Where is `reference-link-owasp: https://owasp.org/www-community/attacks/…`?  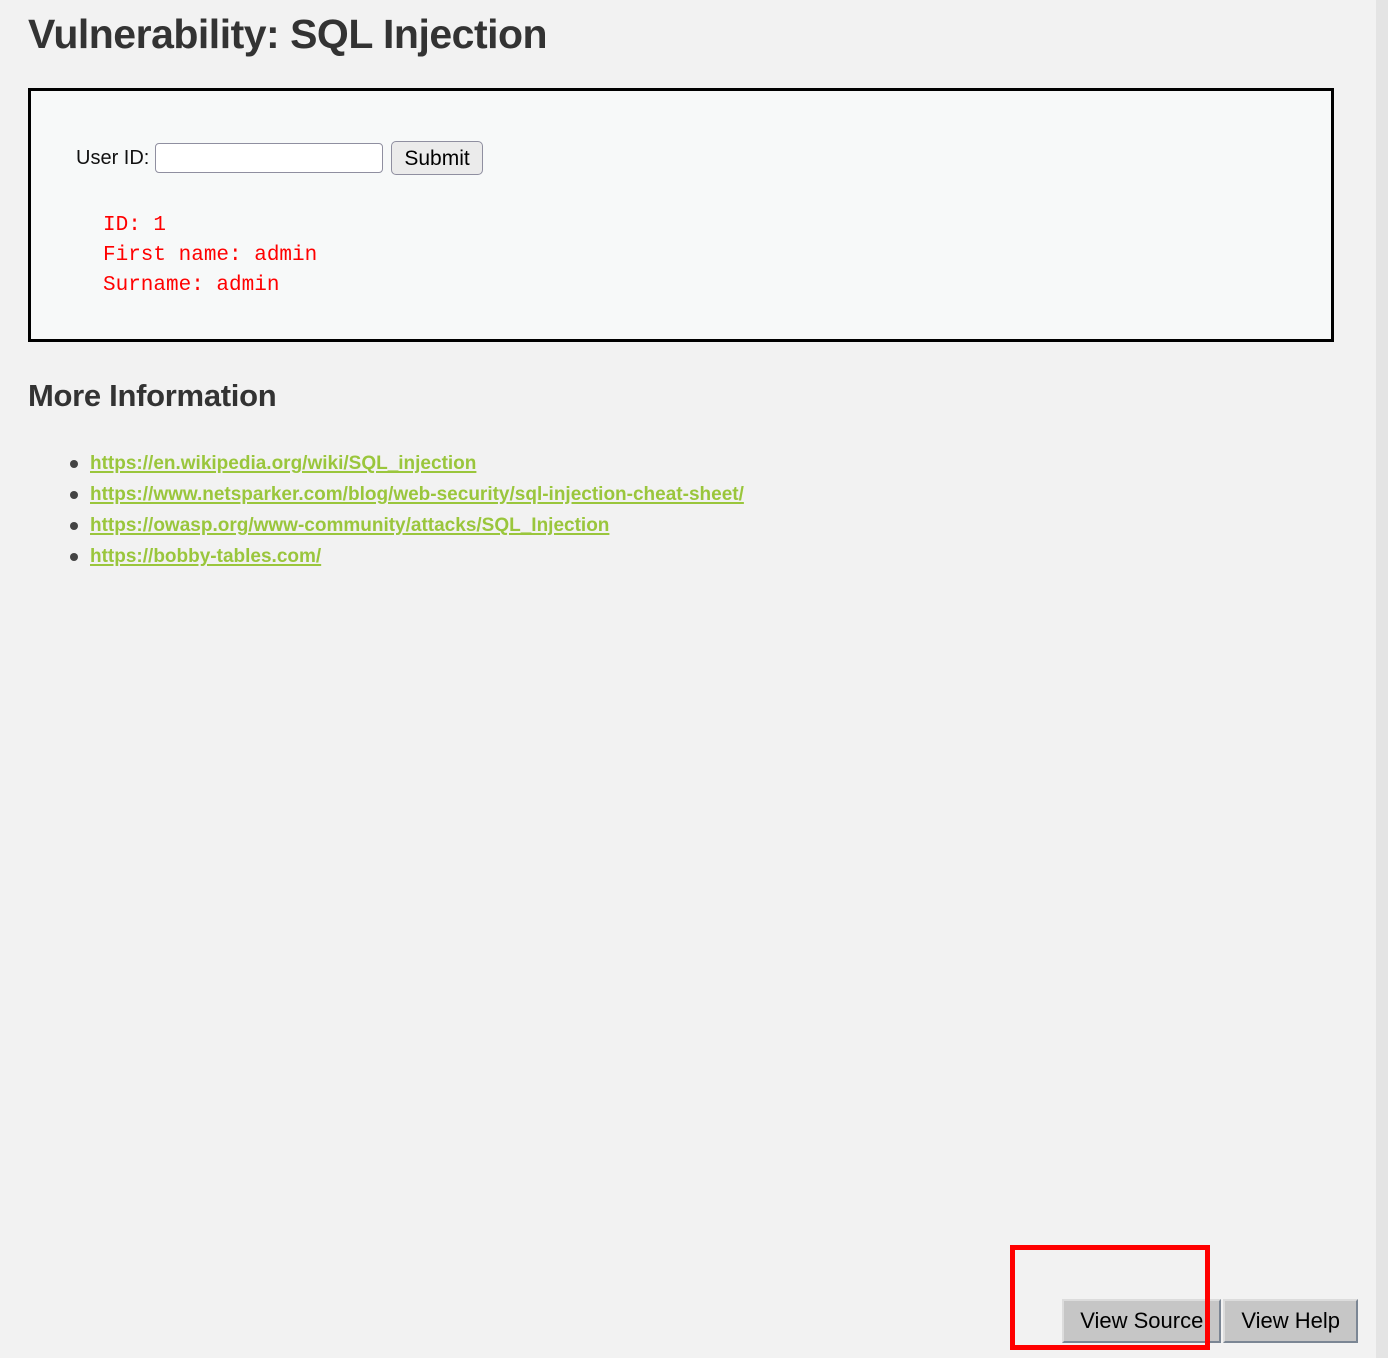 reference-link-owasp: https://owasp.org/www-community/attacks/… is located at coordinates (349, 525).